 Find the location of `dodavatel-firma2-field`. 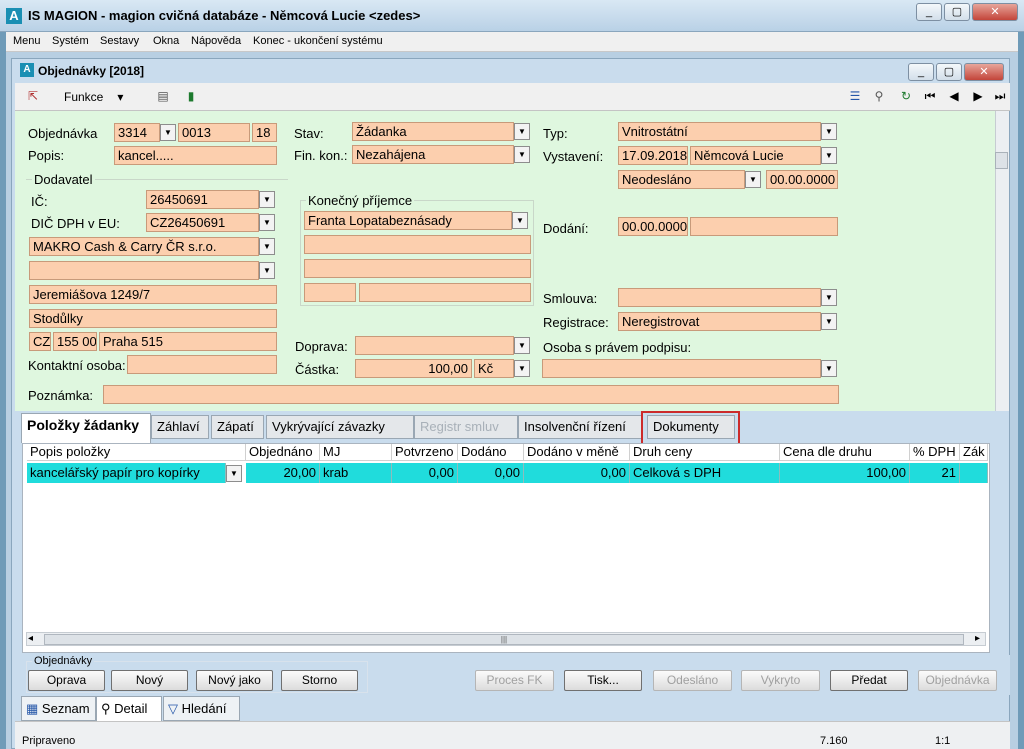

dodavatel-firma2-field is located at coordinates (144, 270).